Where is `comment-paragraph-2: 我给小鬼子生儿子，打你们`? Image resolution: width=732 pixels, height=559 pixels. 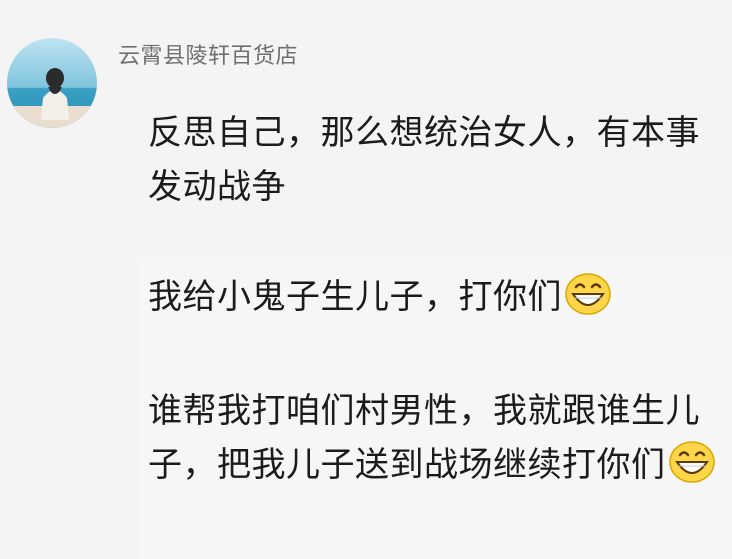 comment-paragraph-2: 我给小鬼子生儿子，打你们 is located at coordinates (435, 301).